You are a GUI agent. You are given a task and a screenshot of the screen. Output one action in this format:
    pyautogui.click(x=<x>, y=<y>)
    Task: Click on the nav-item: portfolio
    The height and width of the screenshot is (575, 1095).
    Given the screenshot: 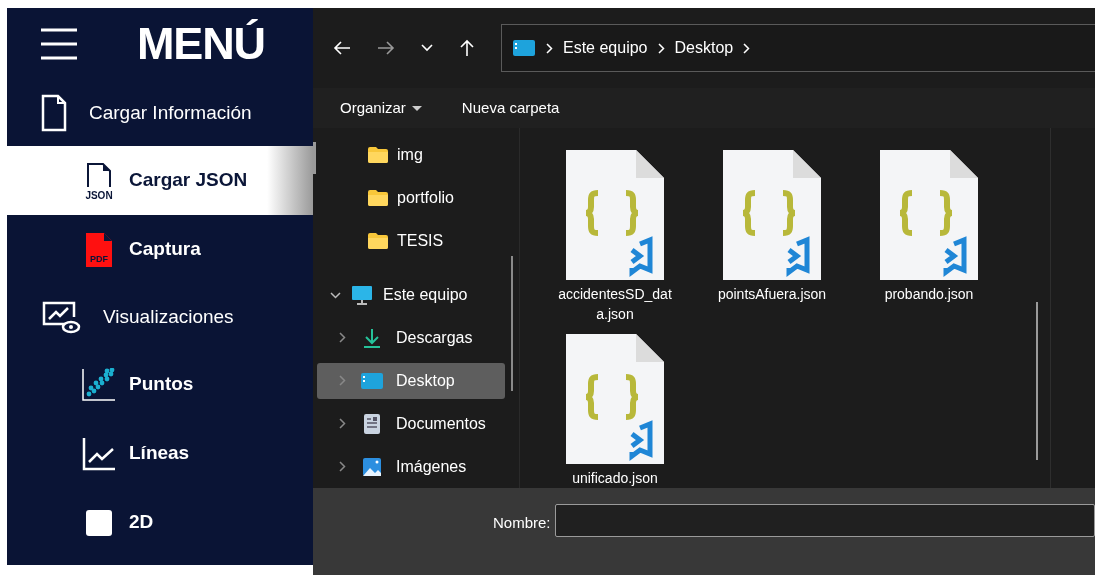 What is the action you would take?
    pyautogui.click(x=416, y=198)
    